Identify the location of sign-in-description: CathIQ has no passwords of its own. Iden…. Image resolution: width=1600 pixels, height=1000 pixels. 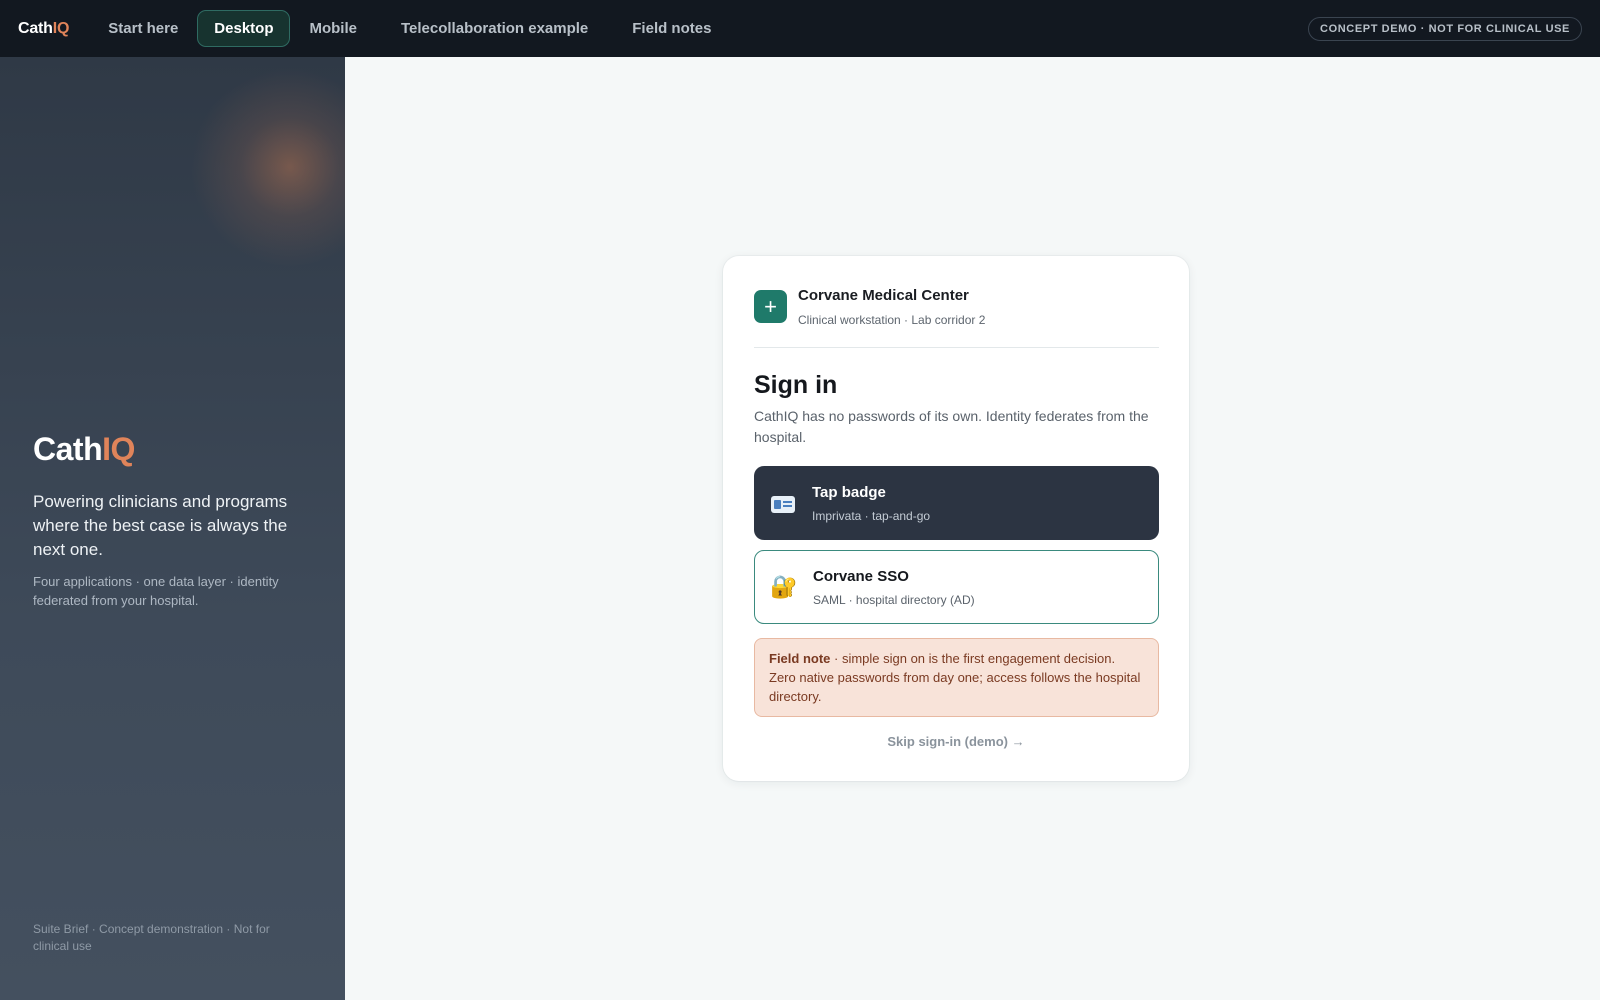
(951, 426).